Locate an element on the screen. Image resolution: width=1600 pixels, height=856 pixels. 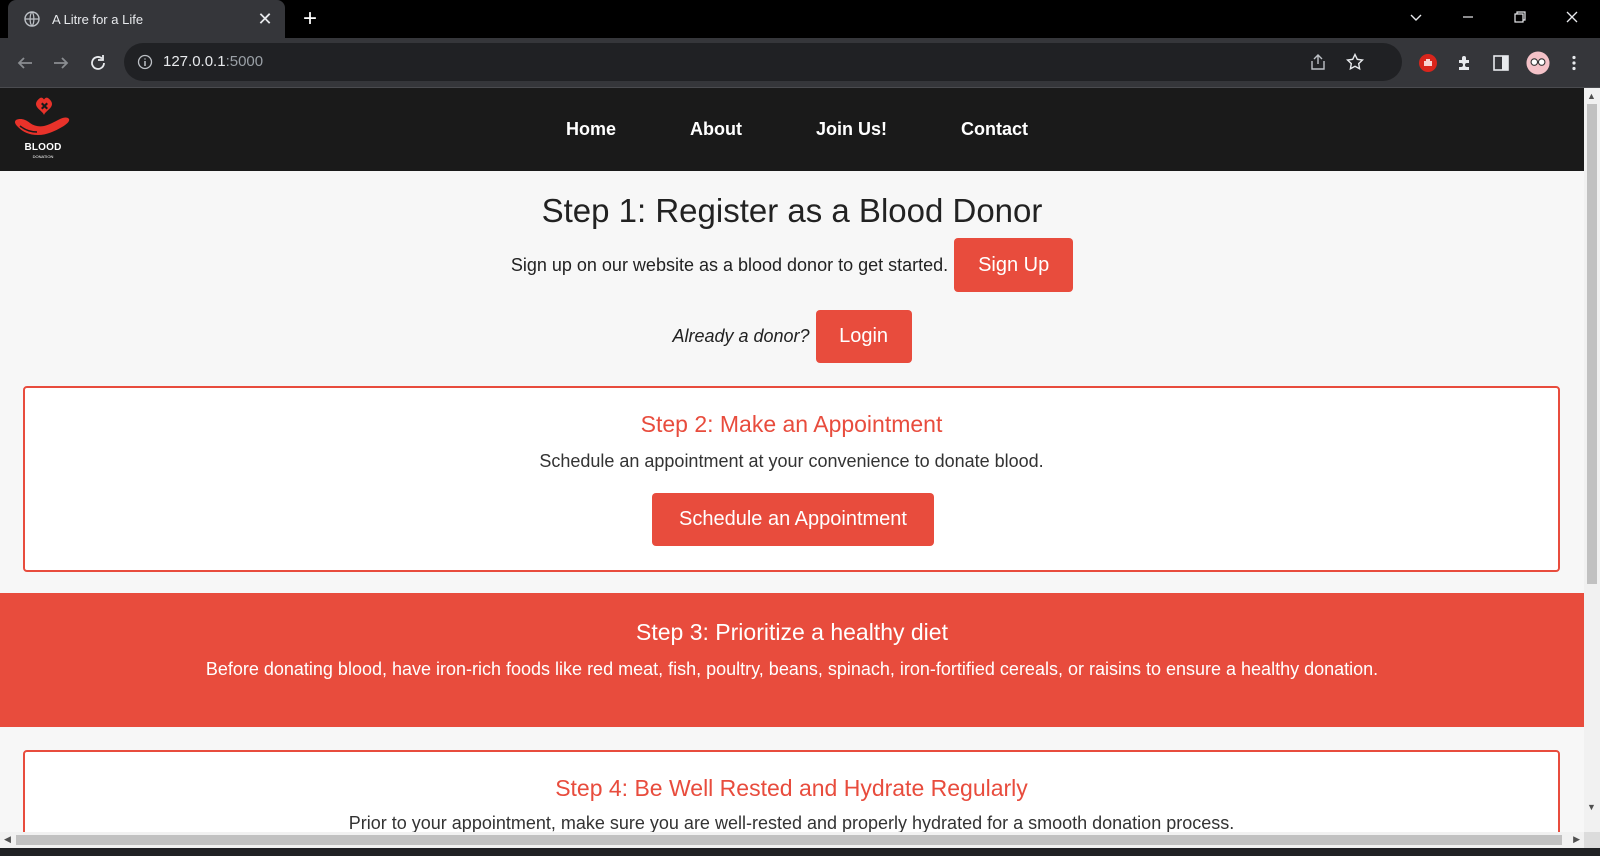
schedule-appointment-button: Schedule an Appointment is located at coordinates (793, 519).